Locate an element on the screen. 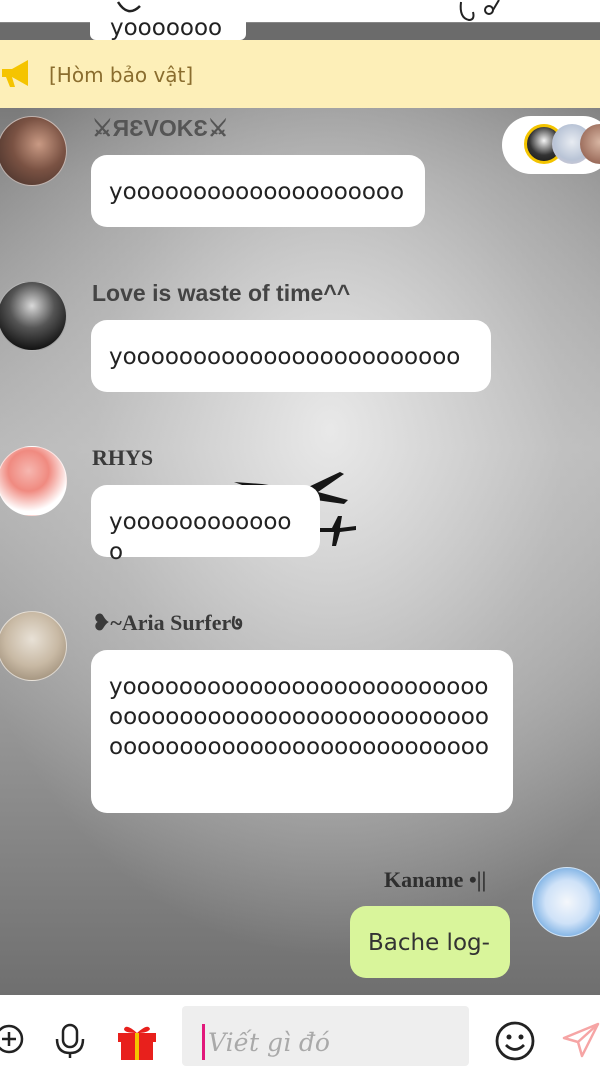  gift-icon is located at coordinates (137, 1042).